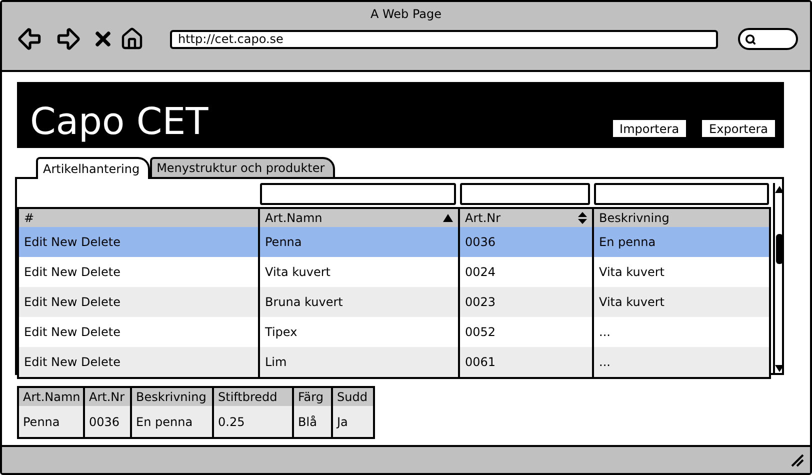  Describe the element at coordinates (406, 14) in the screenshot. I see `window-title: A Web Page` at that location.